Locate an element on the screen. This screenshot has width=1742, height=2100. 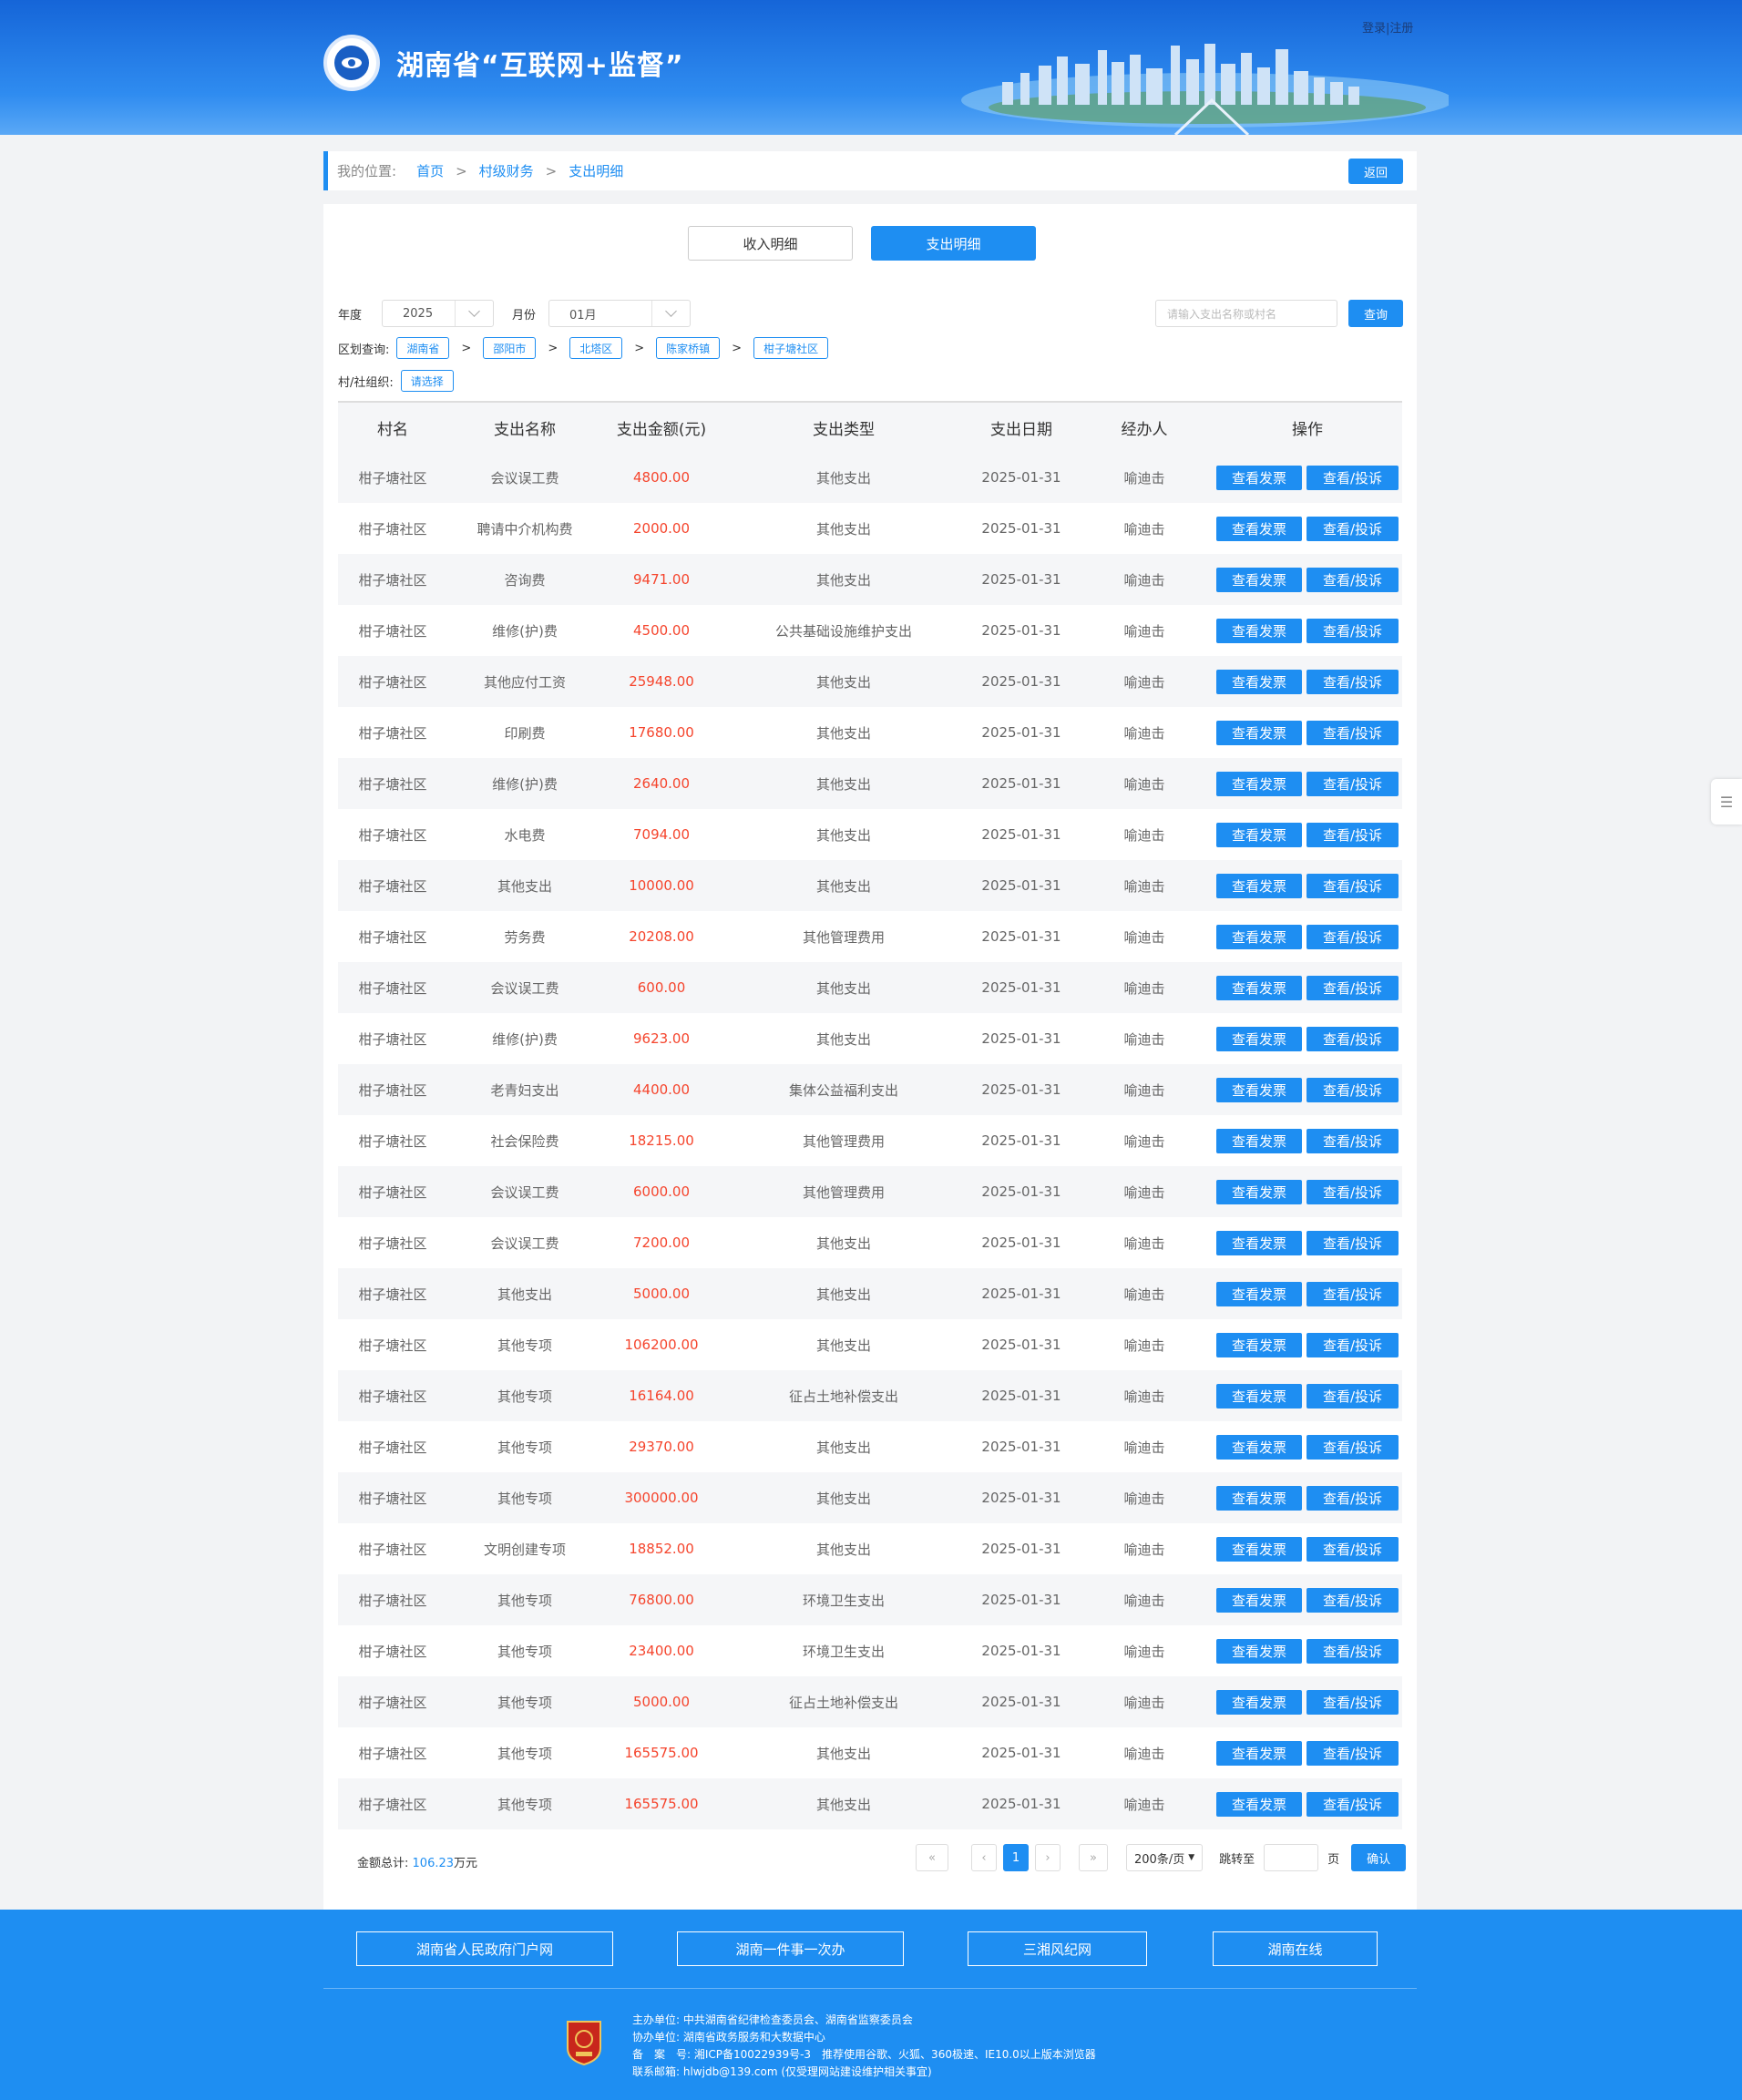
page-size-value: 200条/页 is located at coordinates (1159, 1860).